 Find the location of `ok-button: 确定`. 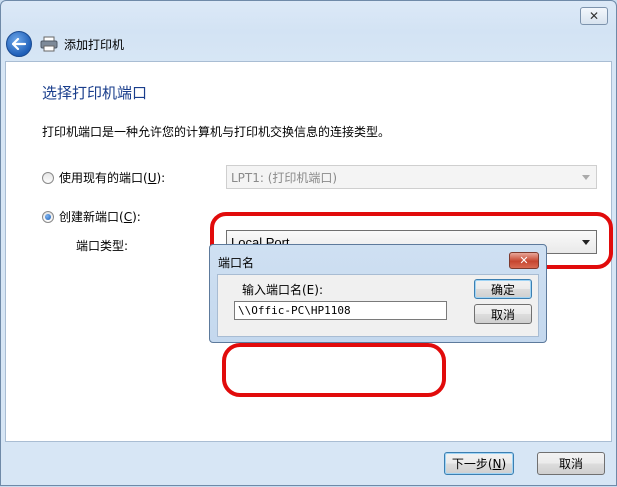

ok-button: 确定 is located at coordinates (503, 289).